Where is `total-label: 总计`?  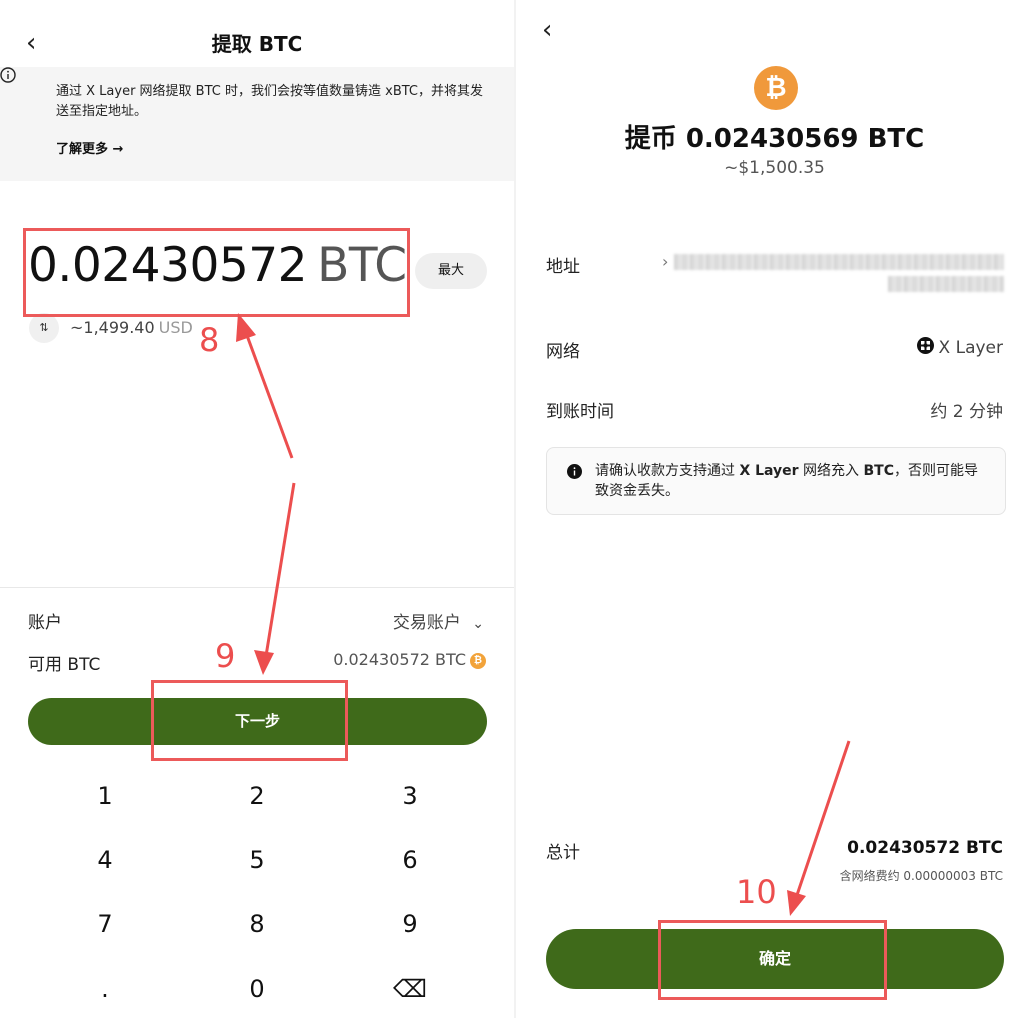 total-label: 总计 is located at coordinates (563, 853).